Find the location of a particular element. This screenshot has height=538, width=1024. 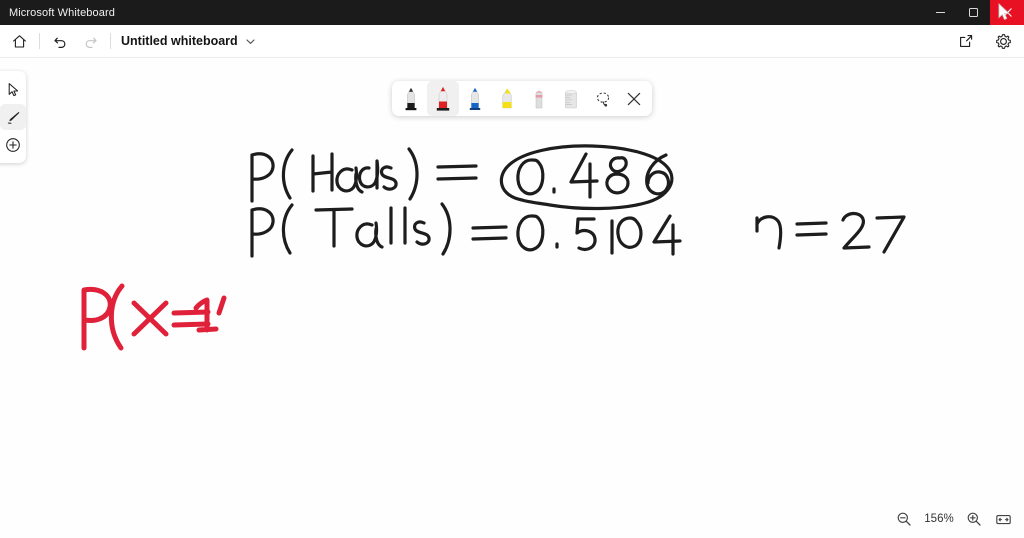

window-titlebar: Microsoft Whiteboard is located at coordinates (512, 12).